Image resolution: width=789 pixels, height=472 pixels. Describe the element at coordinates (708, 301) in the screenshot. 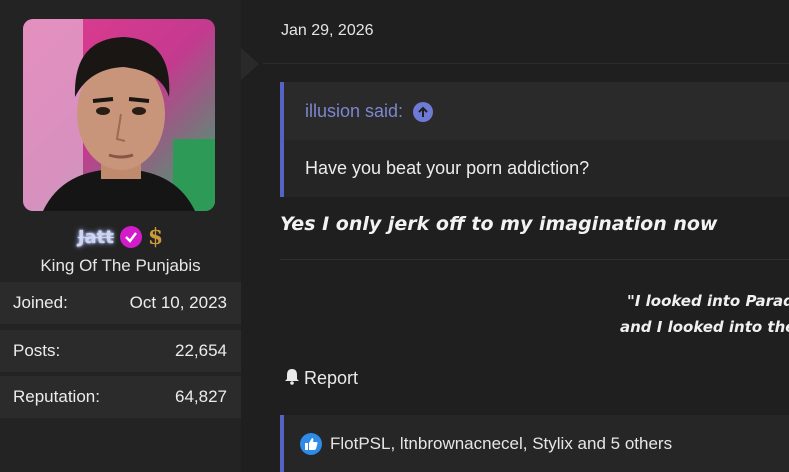

I see `signature-line: "I looked into Parad` at that location.